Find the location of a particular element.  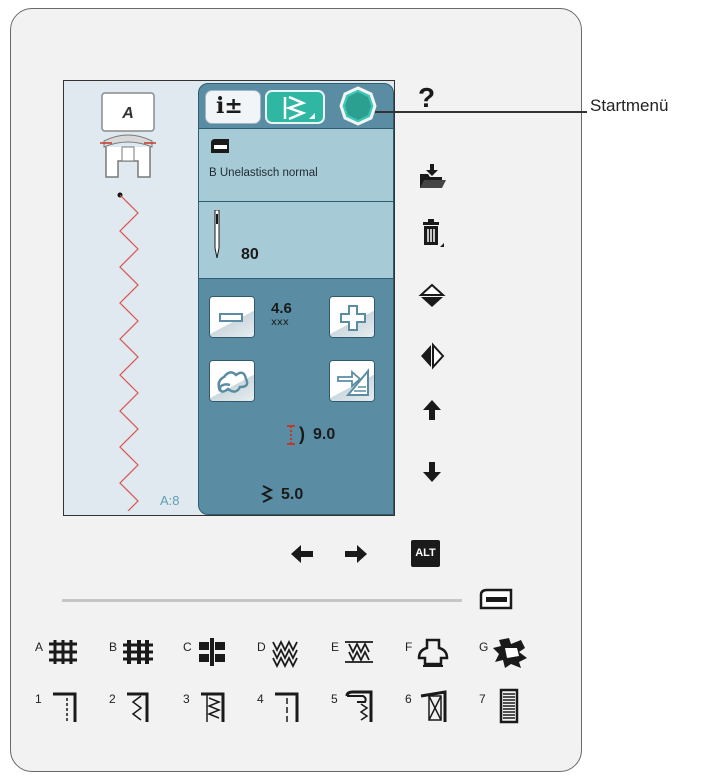

callout-label: Startmenü is located at coordinates (629, 105).